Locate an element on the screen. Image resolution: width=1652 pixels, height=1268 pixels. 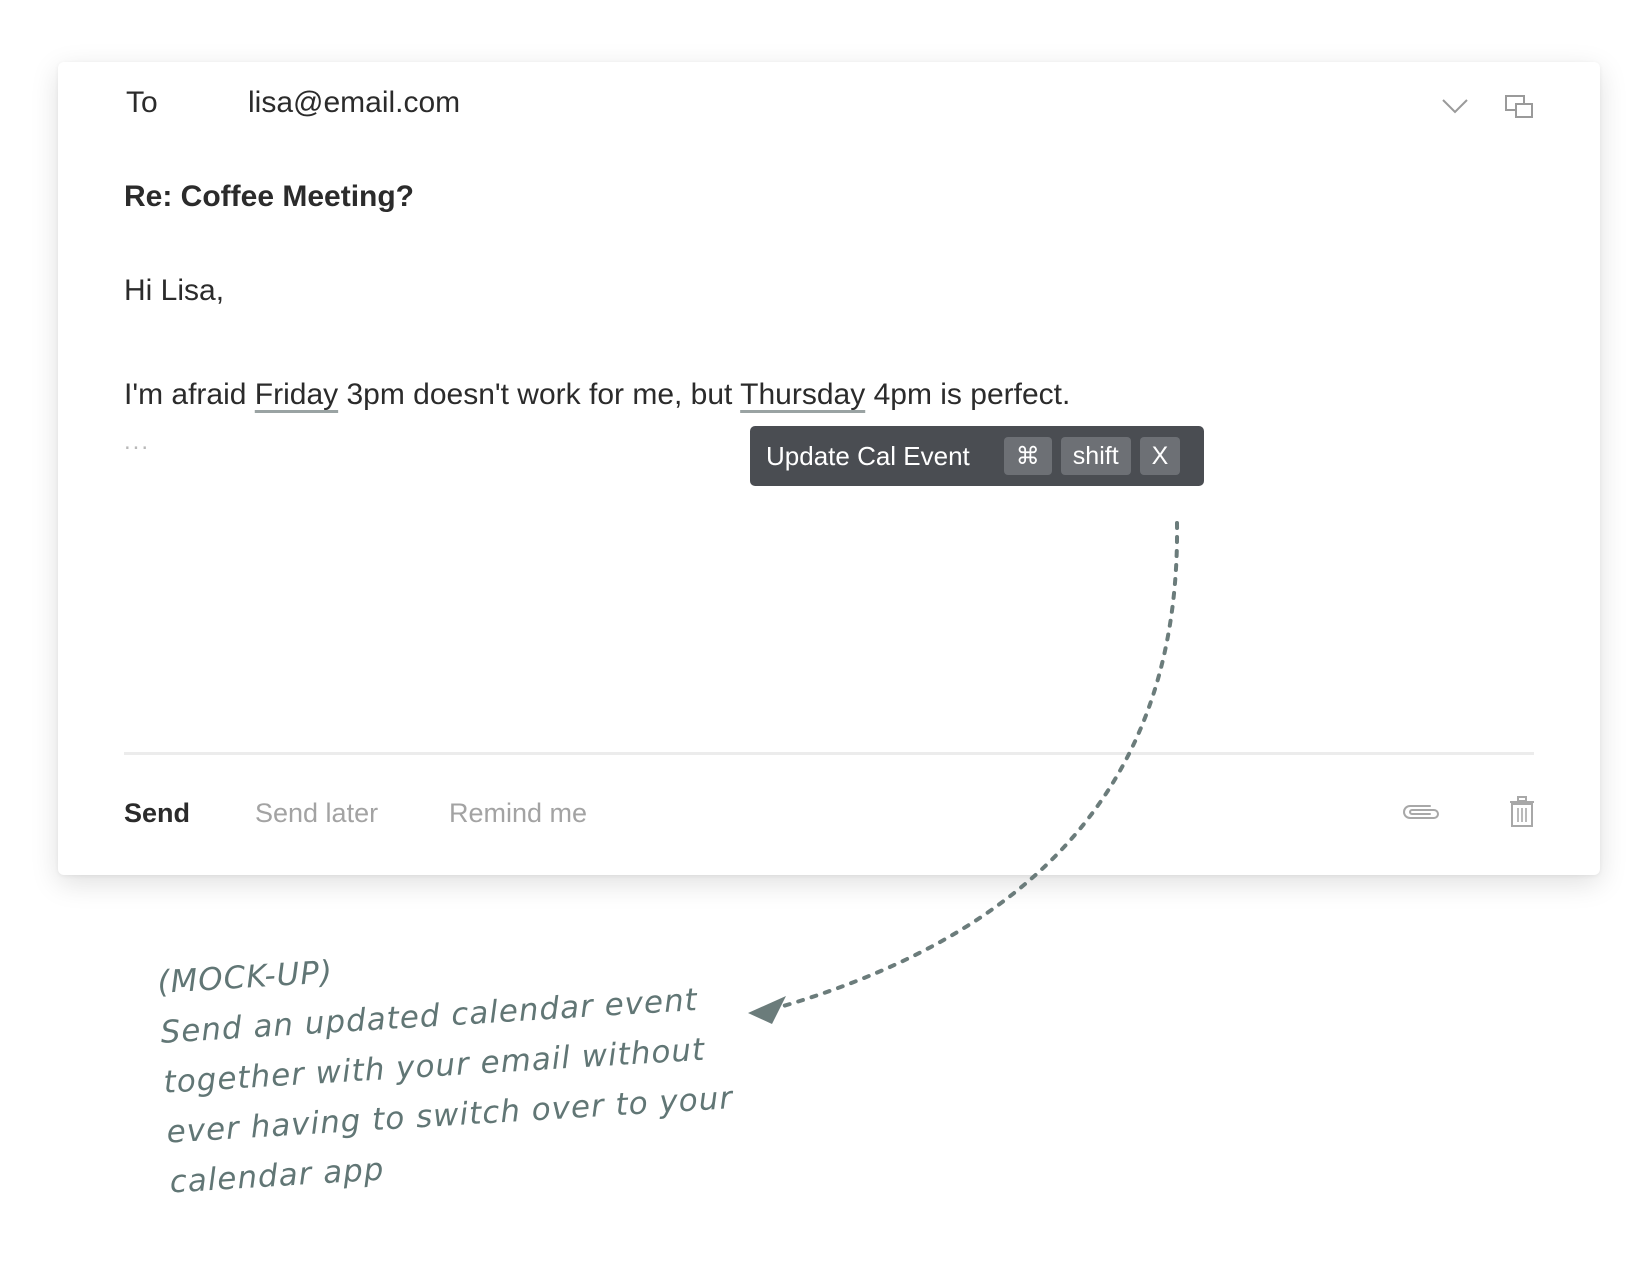
detected-date-friday: Friday is located at coordinates (296, 394).